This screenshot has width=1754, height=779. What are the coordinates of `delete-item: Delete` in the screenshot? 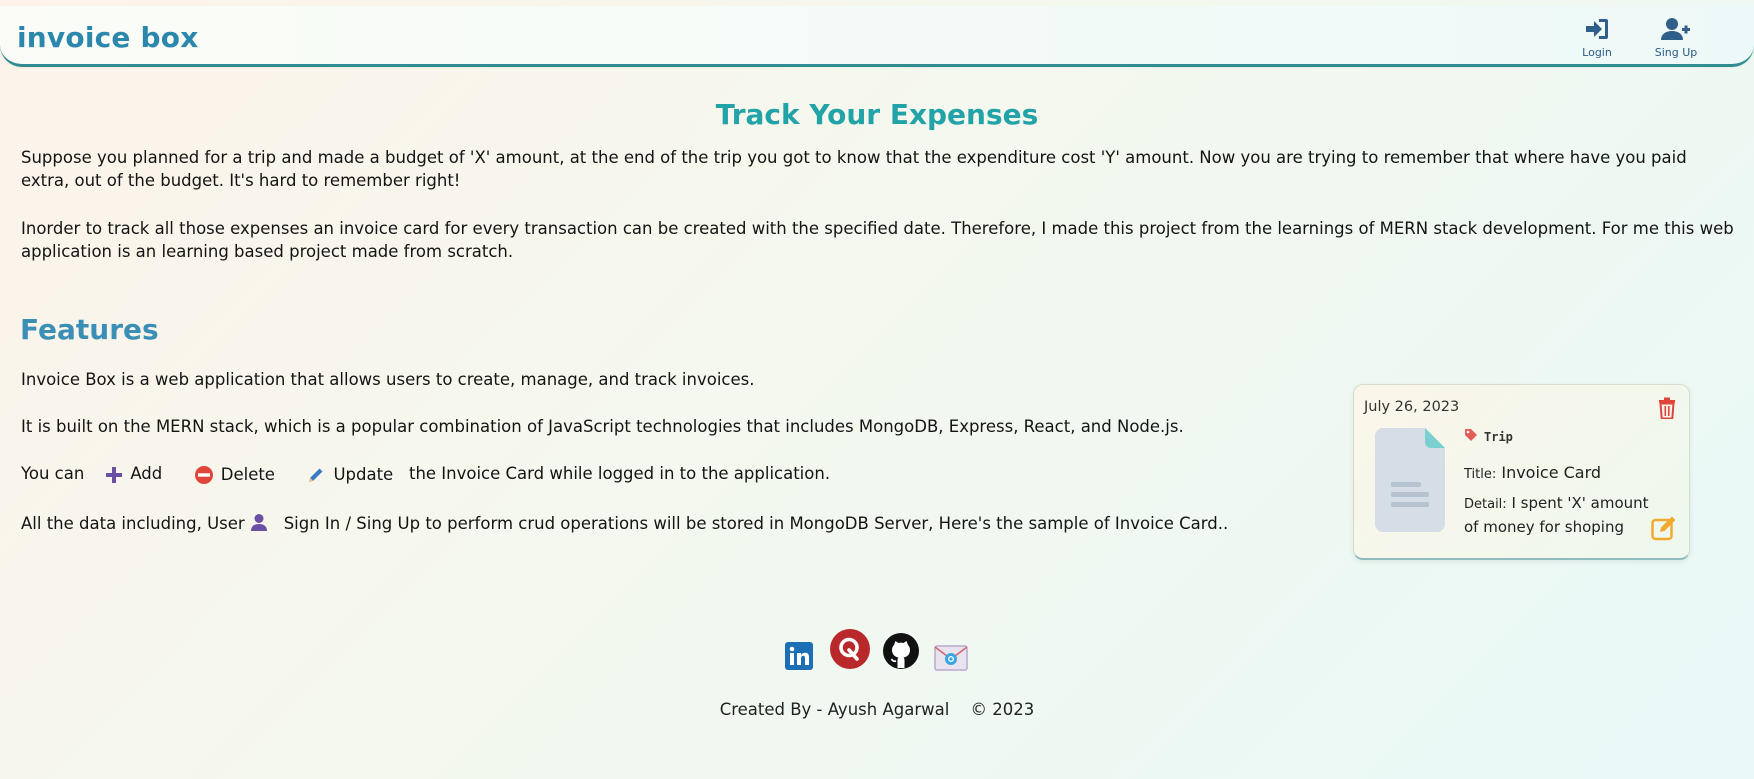 It's located at (234, 474).